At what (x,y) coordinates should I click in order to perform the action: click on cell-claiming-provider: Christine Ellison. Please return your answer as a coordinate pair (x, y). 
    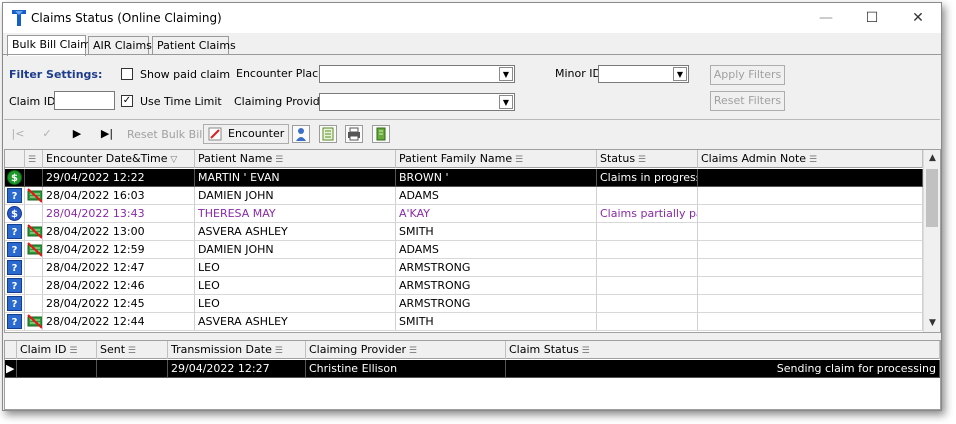
    Looking at the image, I should click on (406, 369).